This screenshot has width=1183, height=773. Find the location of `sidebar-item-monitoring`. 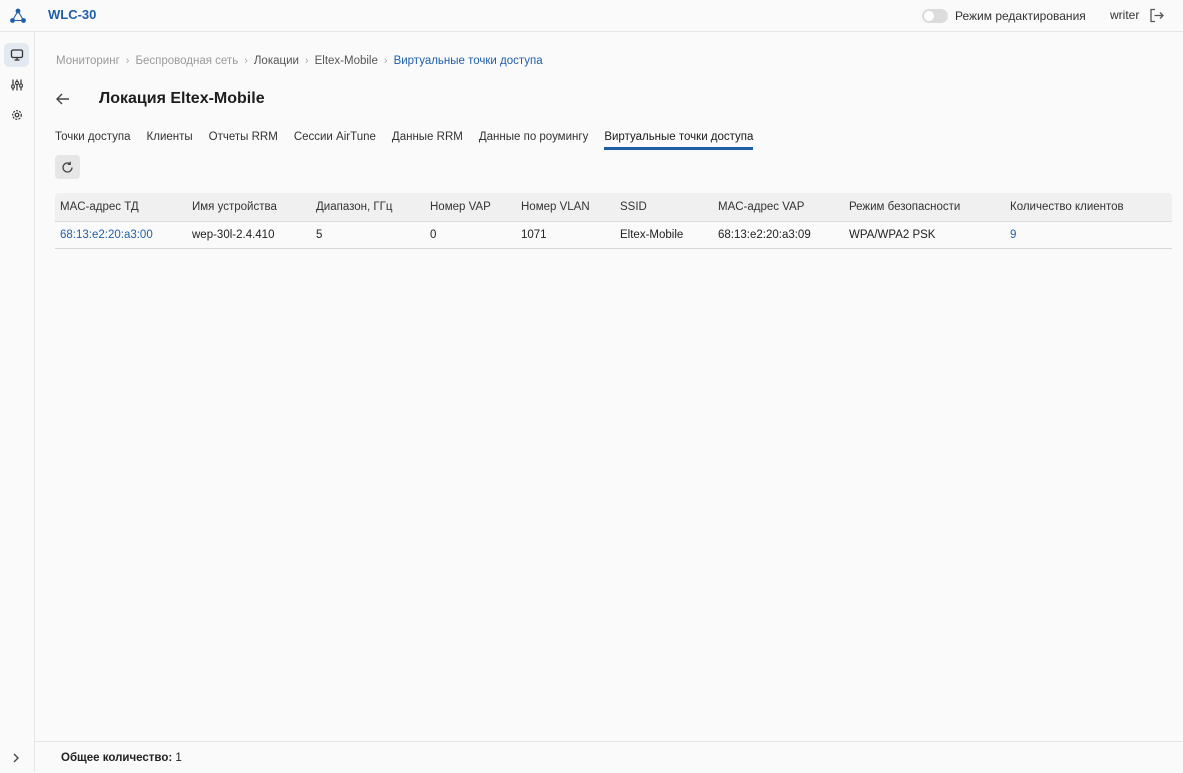

sidebar-item-monitoring is located at coordinates (16, 55).